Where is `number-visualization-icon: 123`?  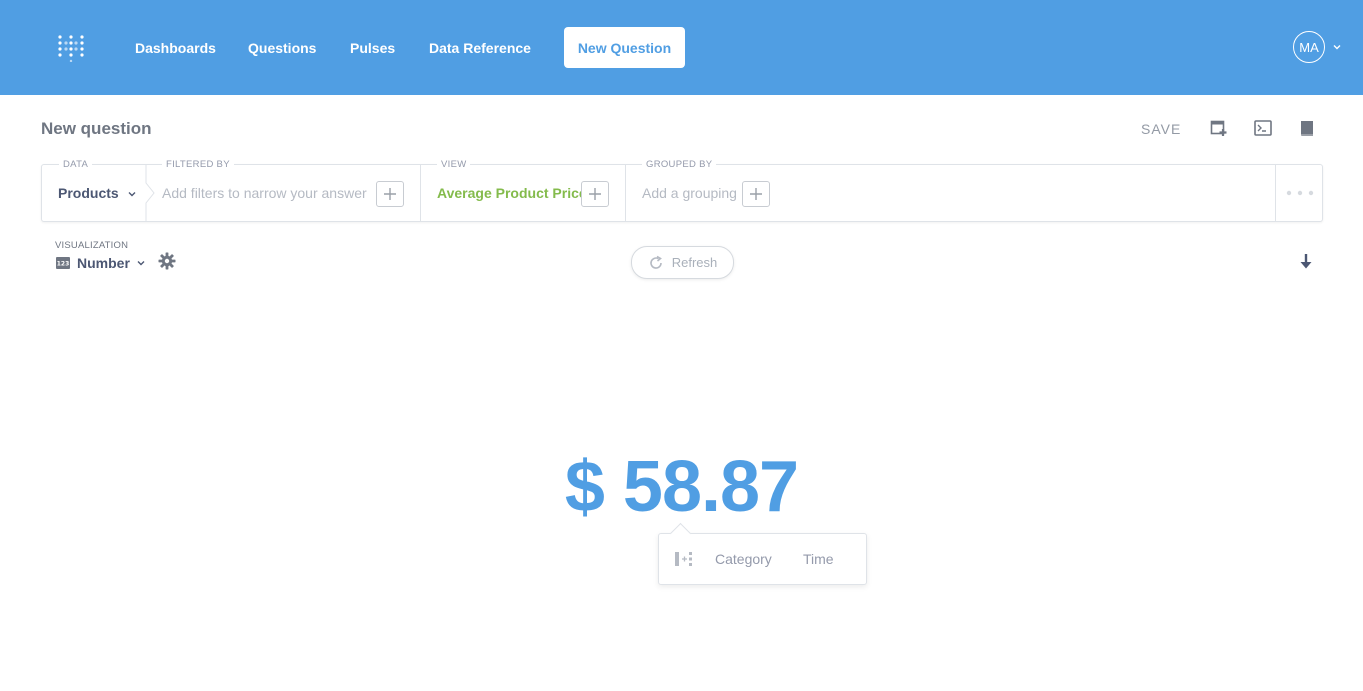 number-visualization-icon: 123 is located at coordinates (63, 263).